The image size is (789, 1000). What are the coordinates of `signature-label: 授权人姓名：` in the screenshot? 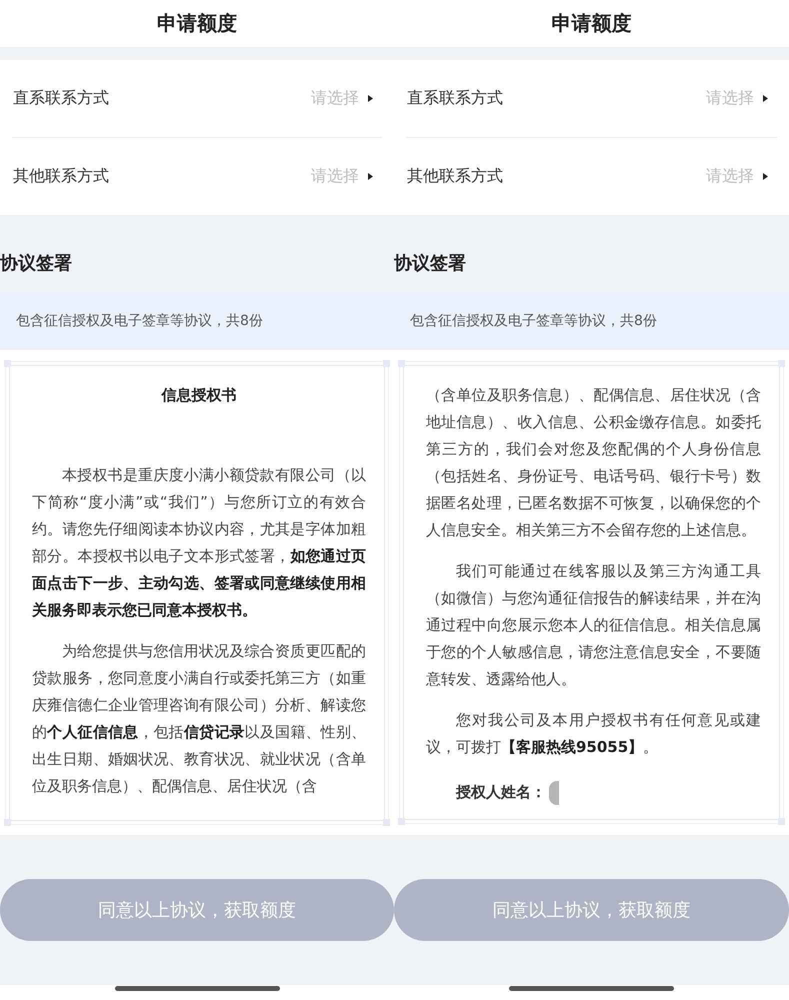 It's located at (501, 792).